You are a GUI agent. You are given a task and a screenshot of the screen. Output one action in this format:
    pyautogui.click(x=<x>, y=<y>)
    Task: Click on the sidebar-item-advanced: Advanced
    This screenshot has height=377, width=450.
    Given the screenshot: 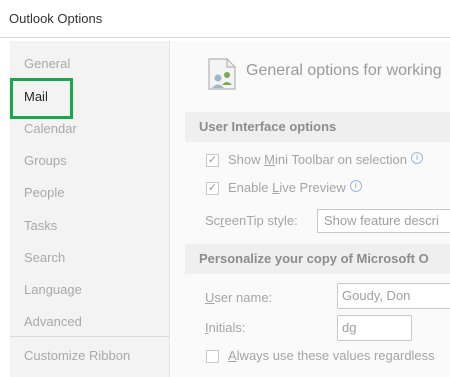 What is the action you would take?
    pyautogui.click(x=90, y=322)
    